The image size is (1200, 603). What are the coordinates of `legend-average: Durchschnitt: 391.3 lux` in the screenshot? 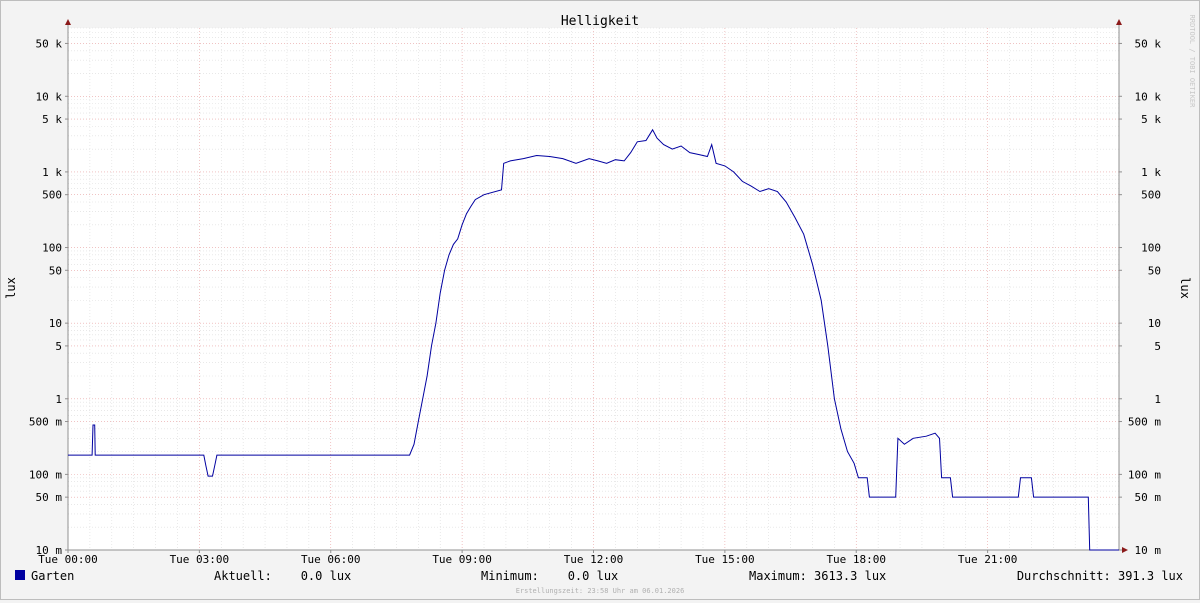 It's located at (1100, 576).